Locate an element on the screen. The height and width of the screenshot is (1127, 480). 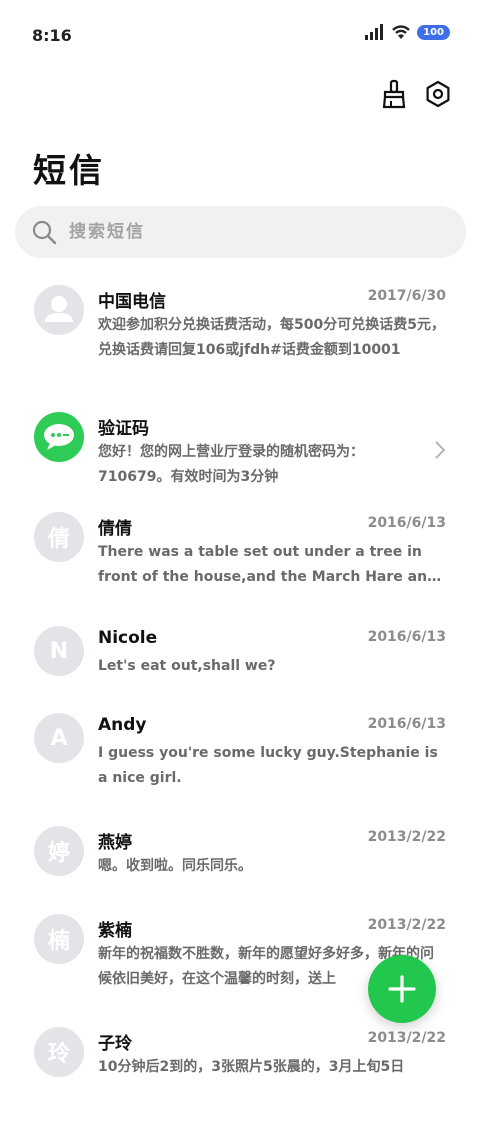
message-preview: Let's eat out,shall we? is located at coordinates (187, 666).